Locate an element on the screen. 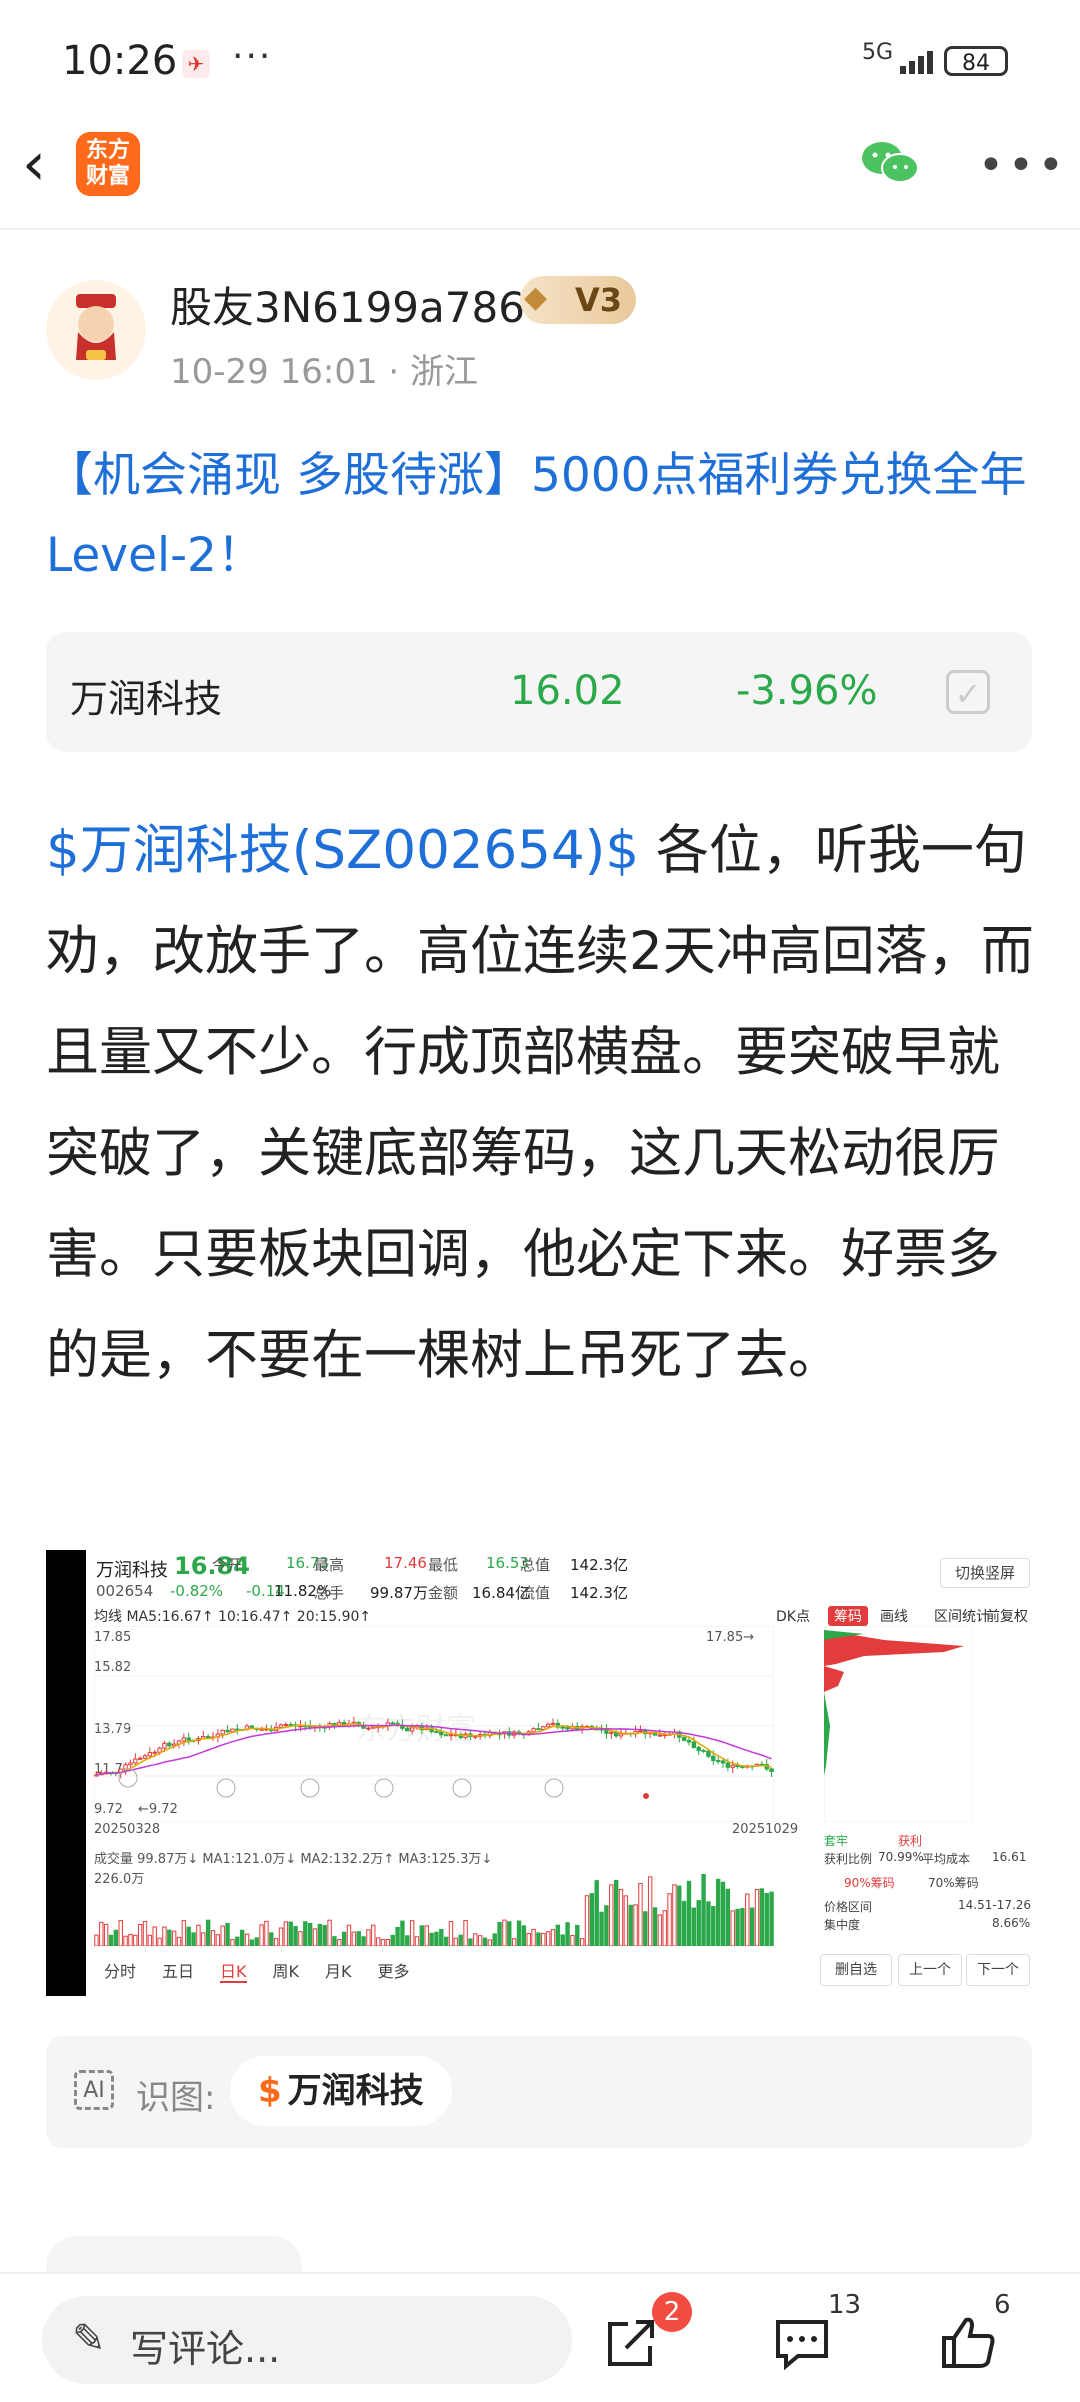  wechat-share-icon is located at coordinates (890, 163).